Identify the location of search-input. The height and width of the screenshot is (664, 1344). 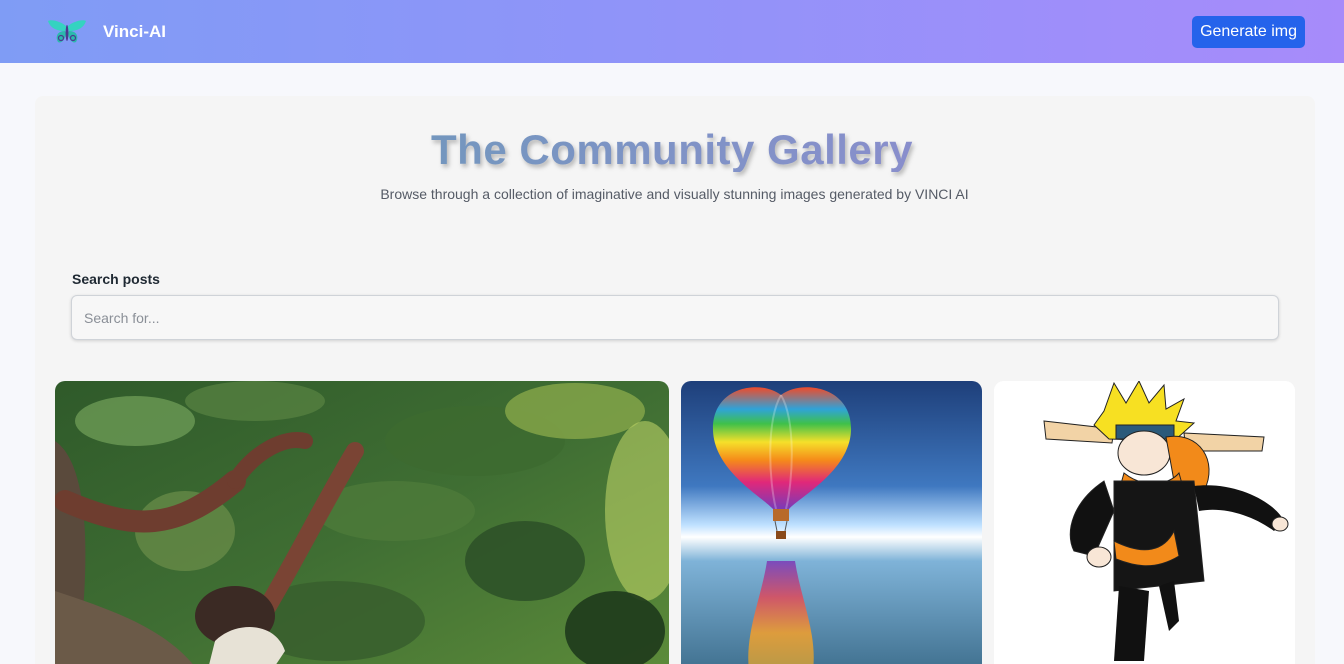
(675, 317).